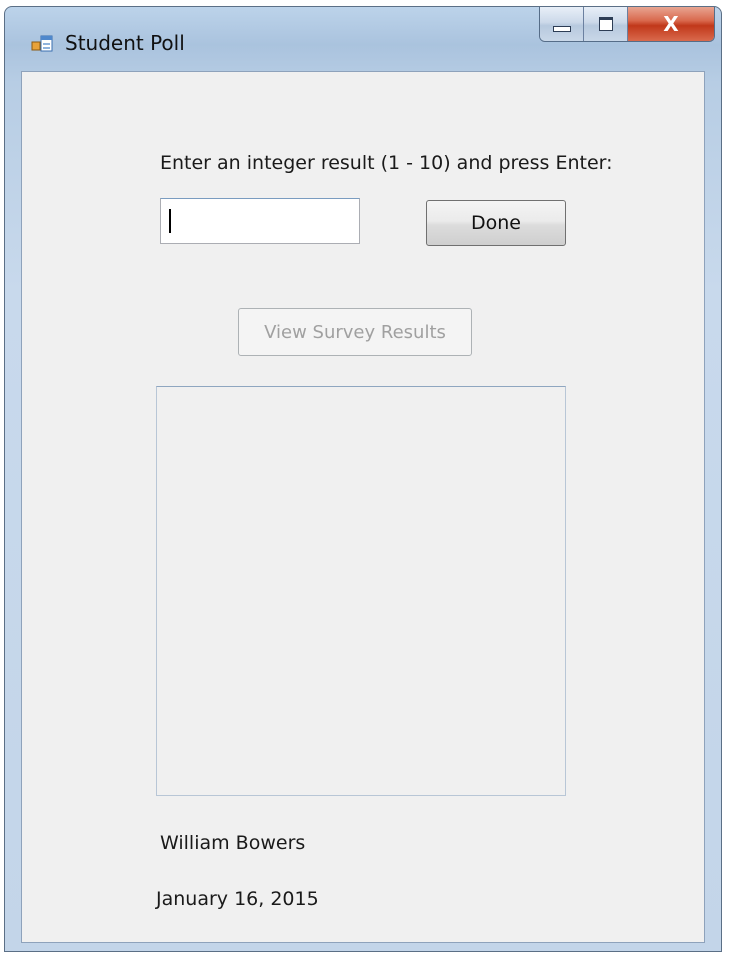  What do you see at coordinates (125, 43) in the screenshot?
I see `window-title: Student Poll` at bounding box center [125, 43].